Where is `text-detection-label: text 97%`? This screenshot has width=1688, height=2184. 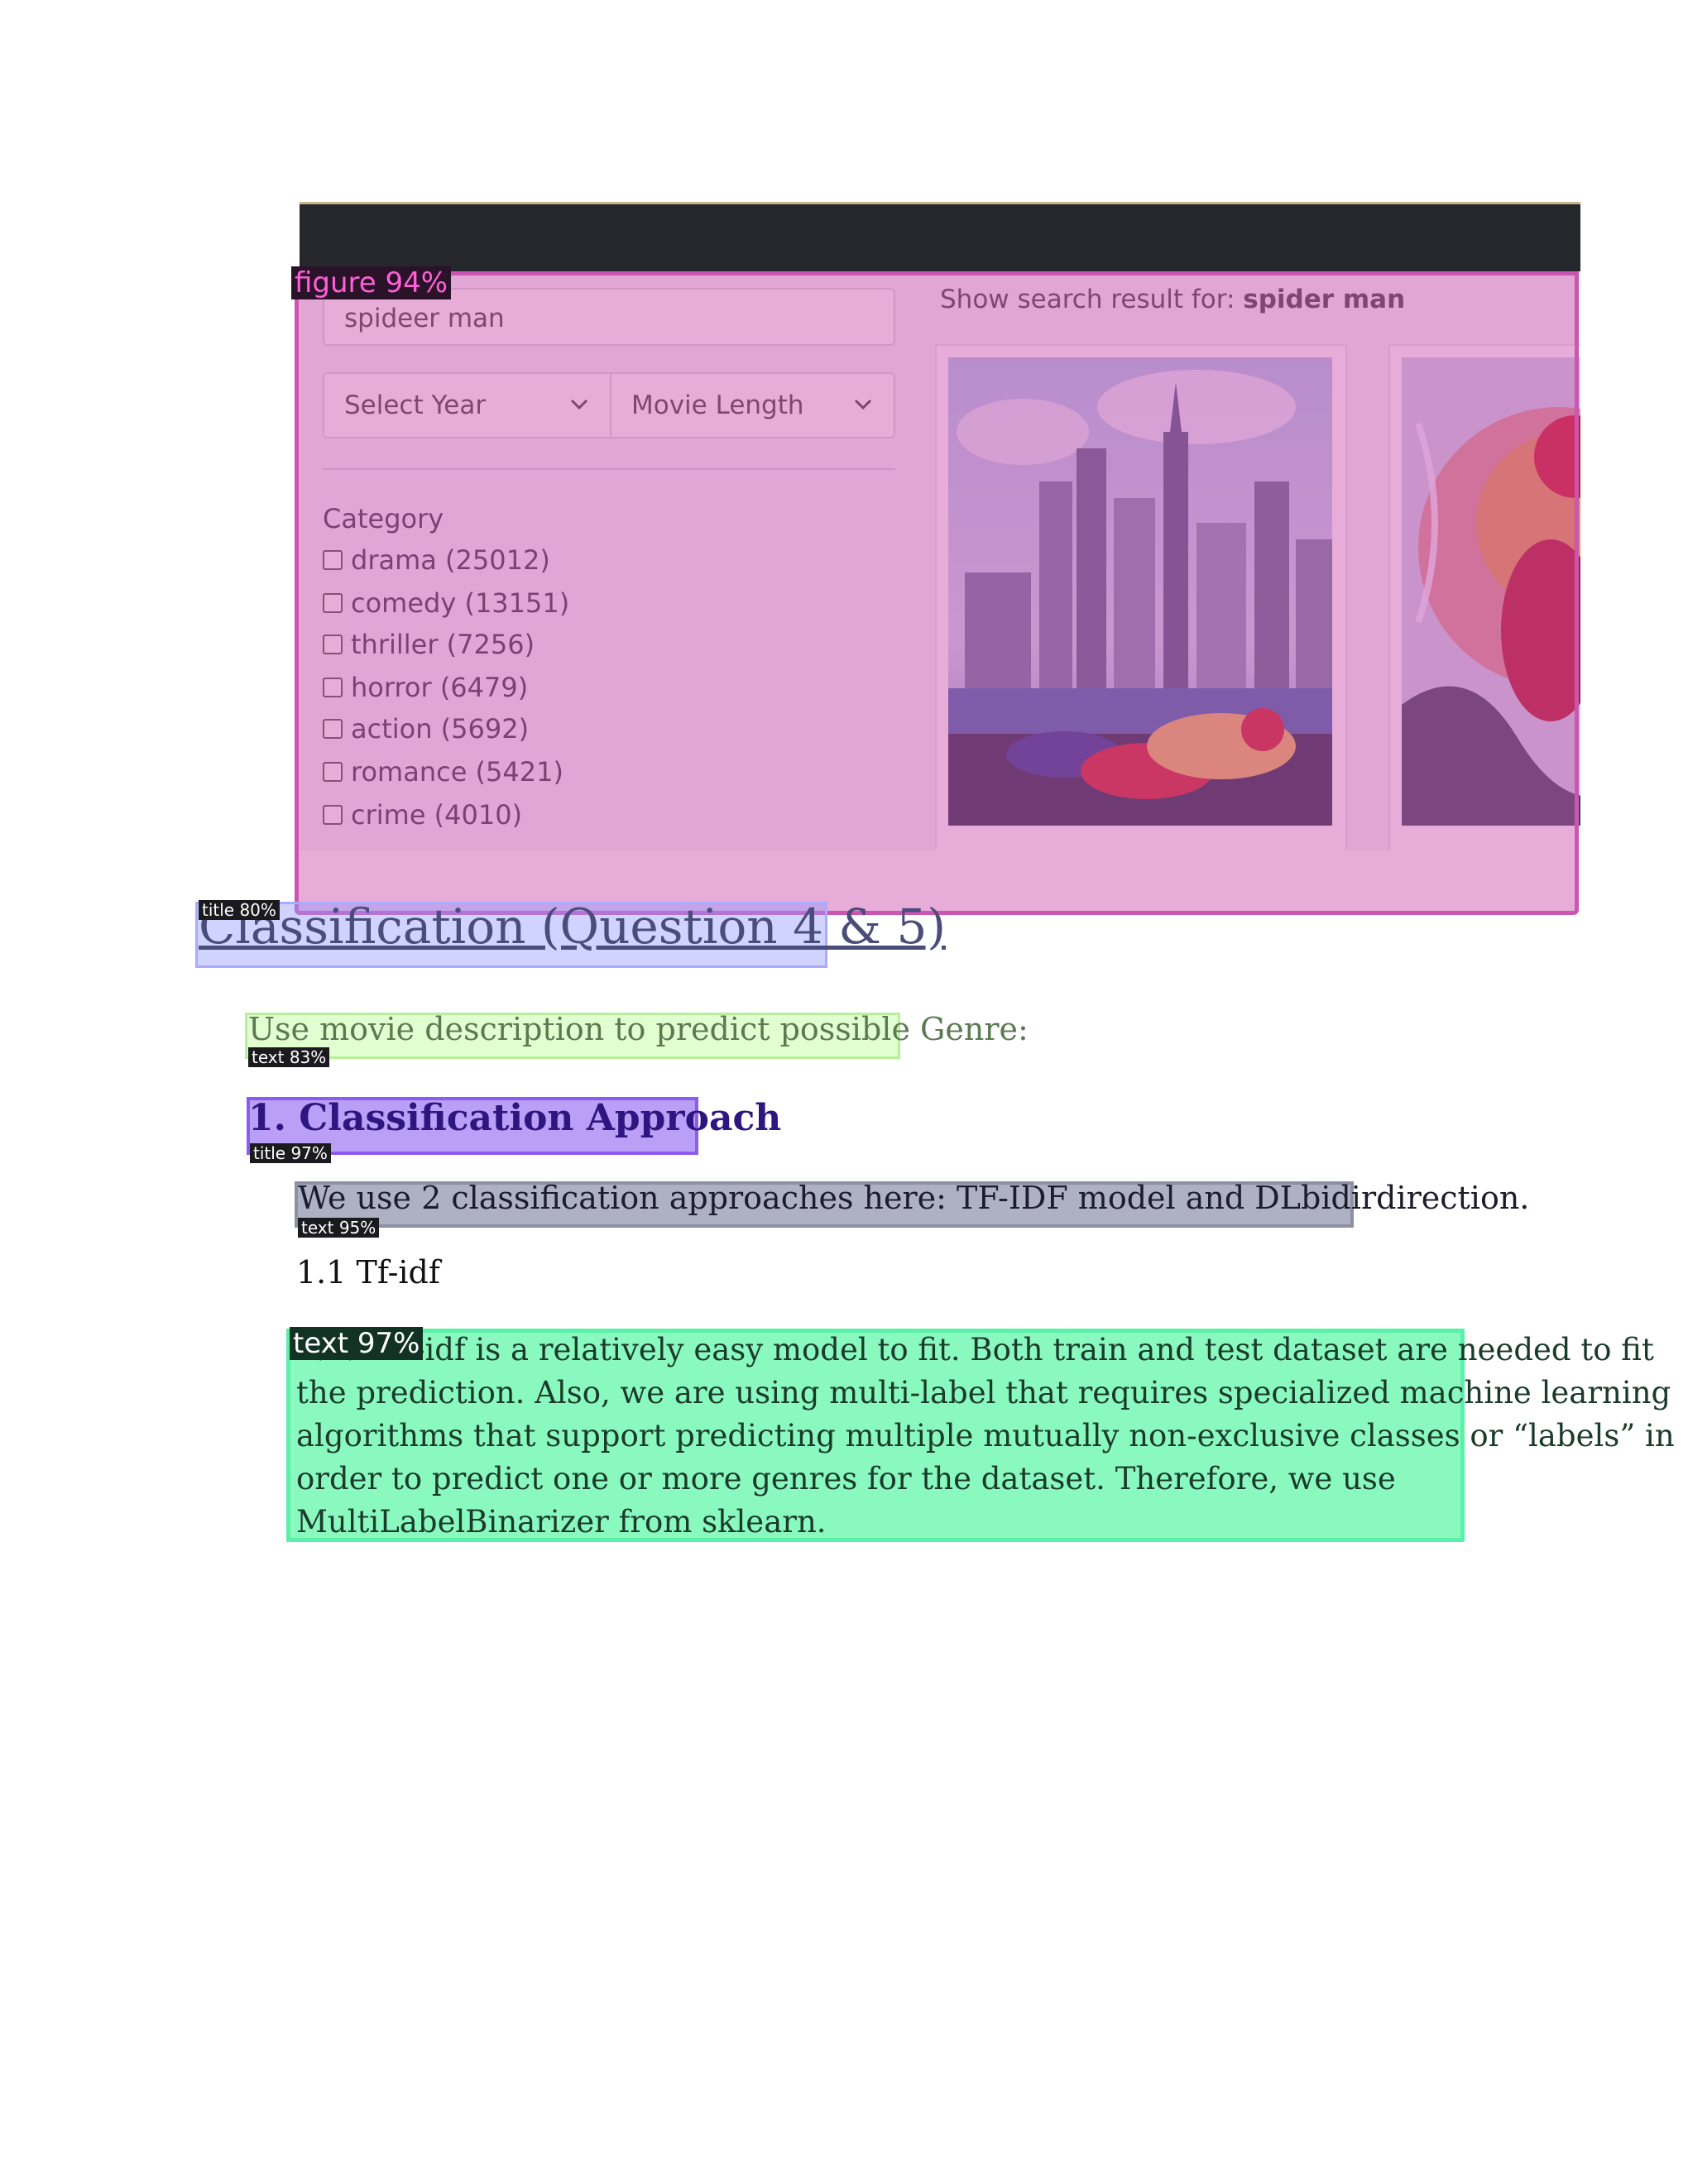 text-detection-label: text 97% is located at coordinates (357, 1343).